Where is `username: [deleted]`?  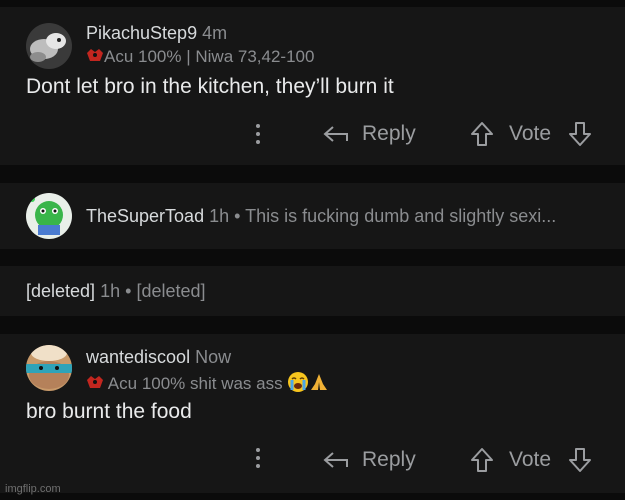
username: [deleted] is located at coordinates (61, 291).